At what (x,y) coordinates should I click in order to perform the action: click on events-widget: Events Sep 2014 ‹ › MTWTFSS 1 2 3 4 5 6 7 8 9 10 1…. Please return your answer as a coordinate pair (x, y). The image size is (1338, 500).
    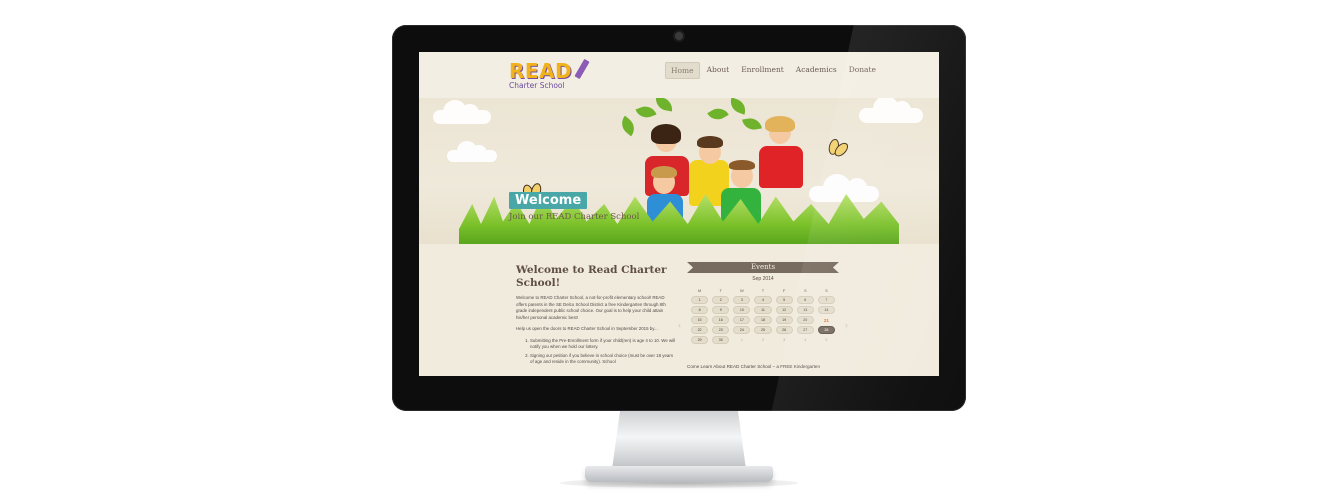
    Looking at the image, I should click on (763, 304).